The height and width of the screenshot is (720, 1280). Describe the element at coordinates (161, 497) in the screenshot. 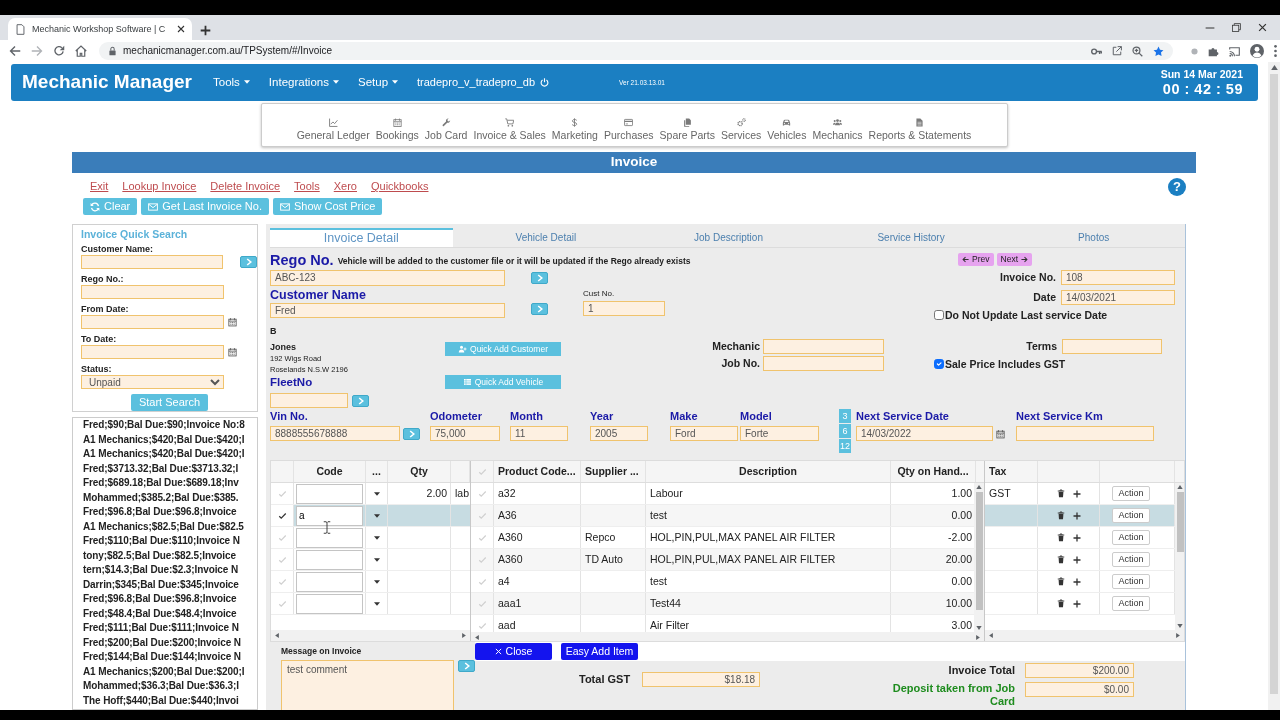

I see `result-item: Mohammed;$385.2;Bal Due:$385.` at that location.